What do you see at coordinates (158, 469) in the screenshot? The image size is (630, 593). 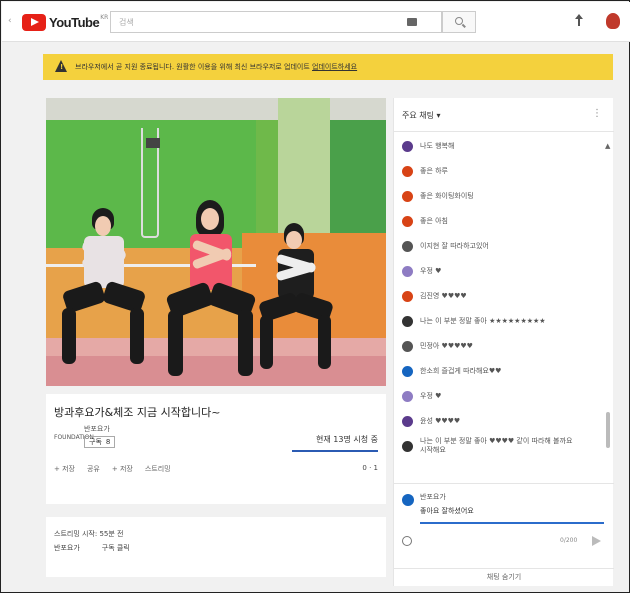 I see `action-stream-button: 스트리밍` at bounding box center [158, 469].